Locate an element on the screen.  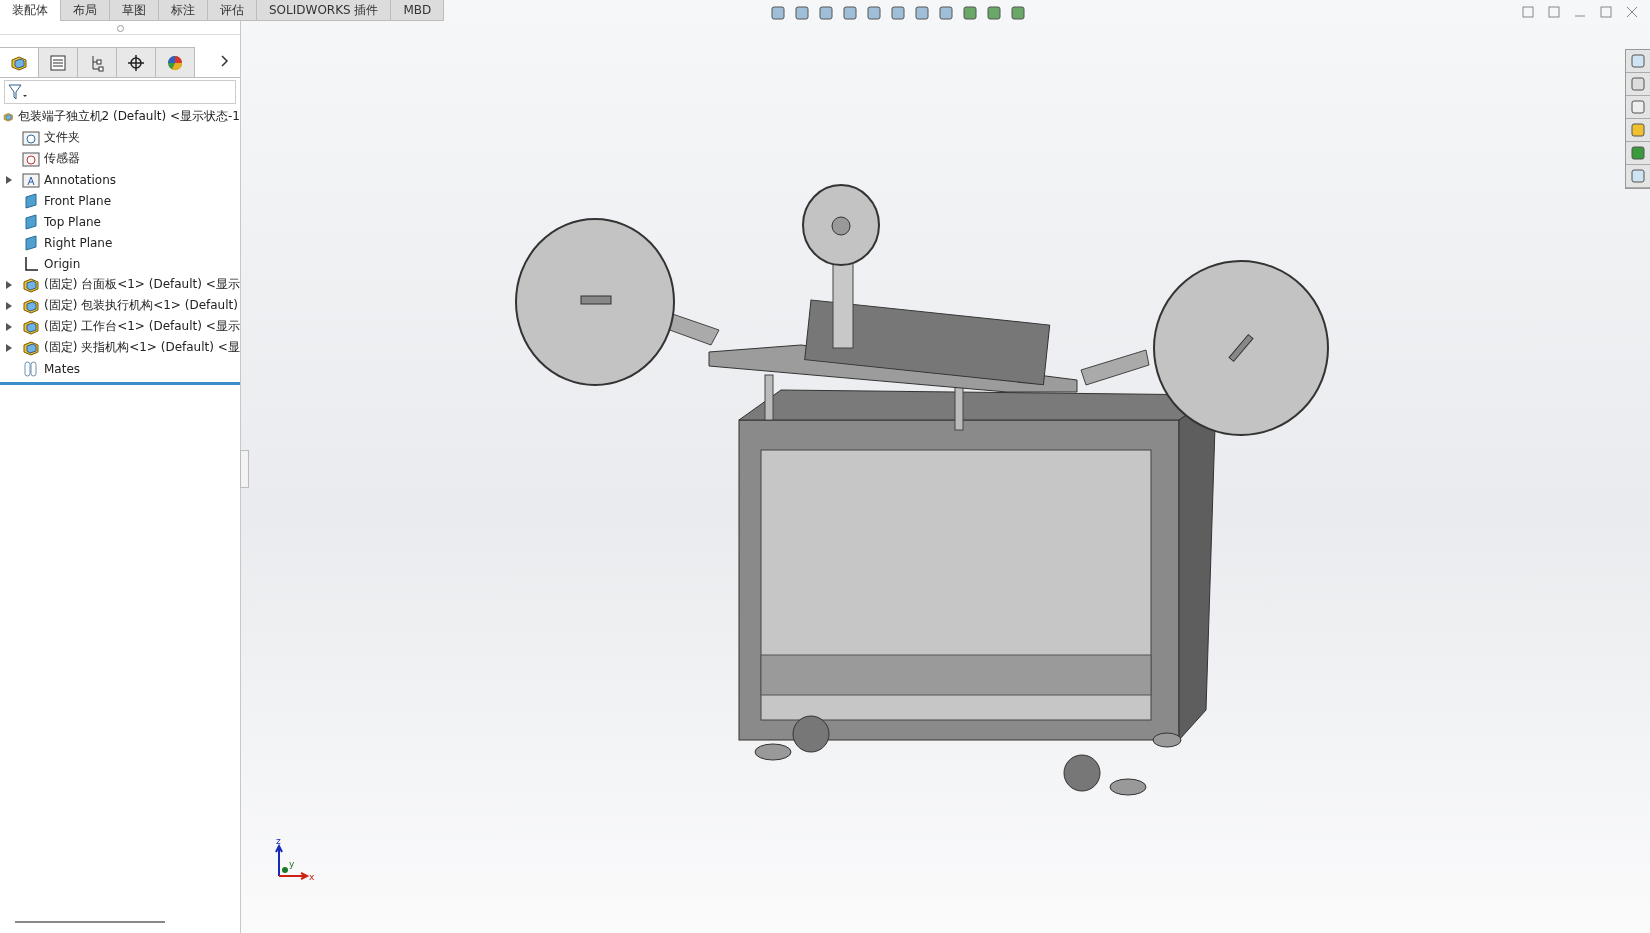
folder-letter-icon is located at coordinates (31, 179).